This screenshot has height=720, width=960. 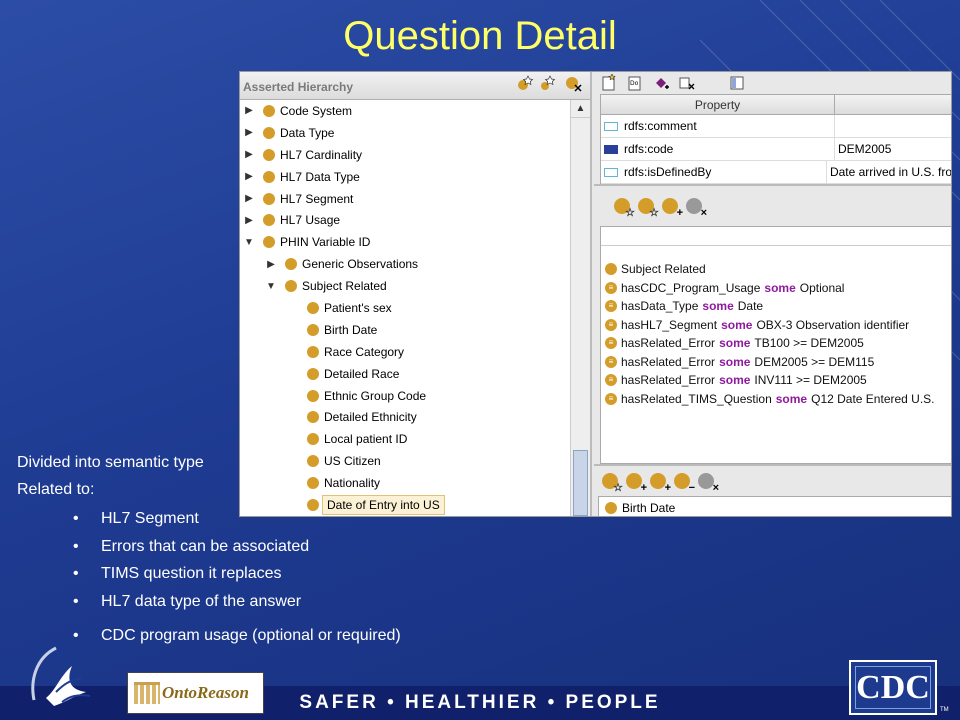 What do you see at coordinates (402, 439) in the screenshot?
I see `tree-row: Local patient ID` at bounding box center [402, 439].